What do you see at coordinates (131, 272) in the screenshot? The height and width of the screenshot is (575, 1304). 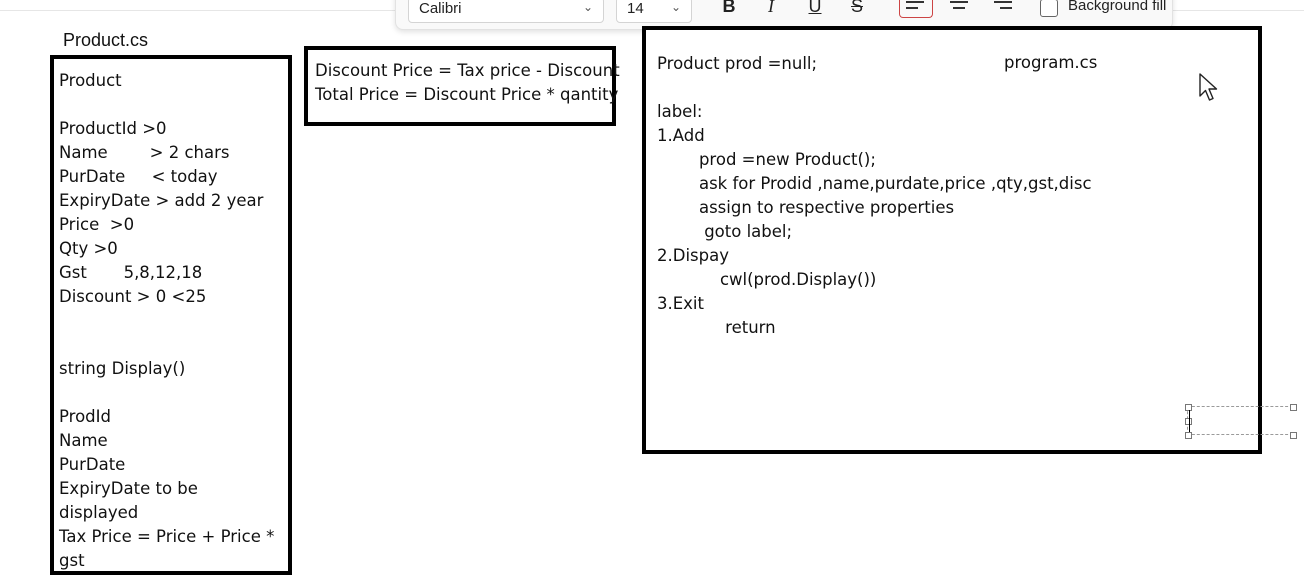 I see `text-line: Gst 5,8,12,18` at bounding box center [131, 272].